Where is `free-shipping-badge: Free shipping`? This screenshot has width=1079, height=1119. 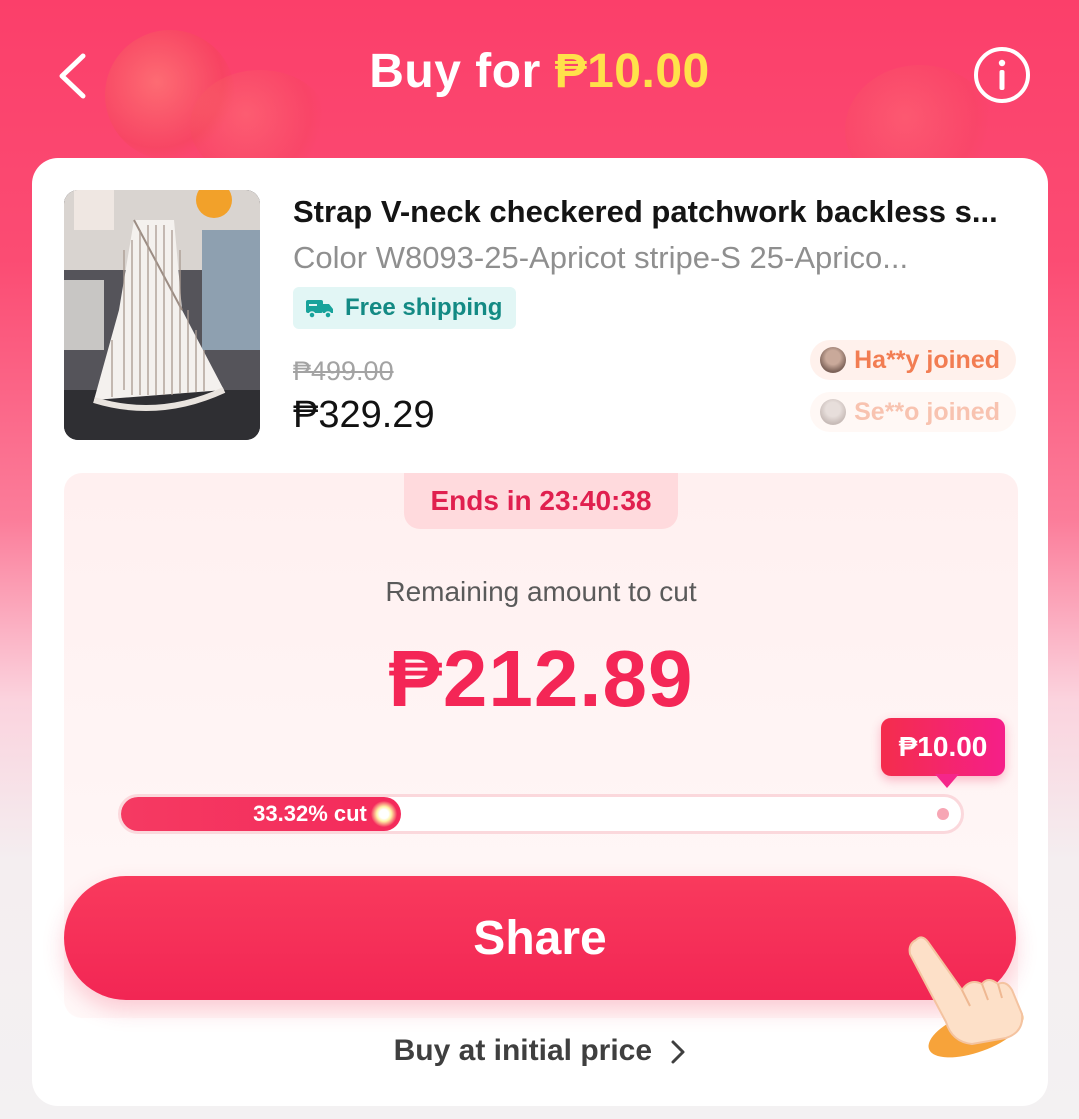
free-shipping-badge: Free shipping is located at coordinates (405, 308).